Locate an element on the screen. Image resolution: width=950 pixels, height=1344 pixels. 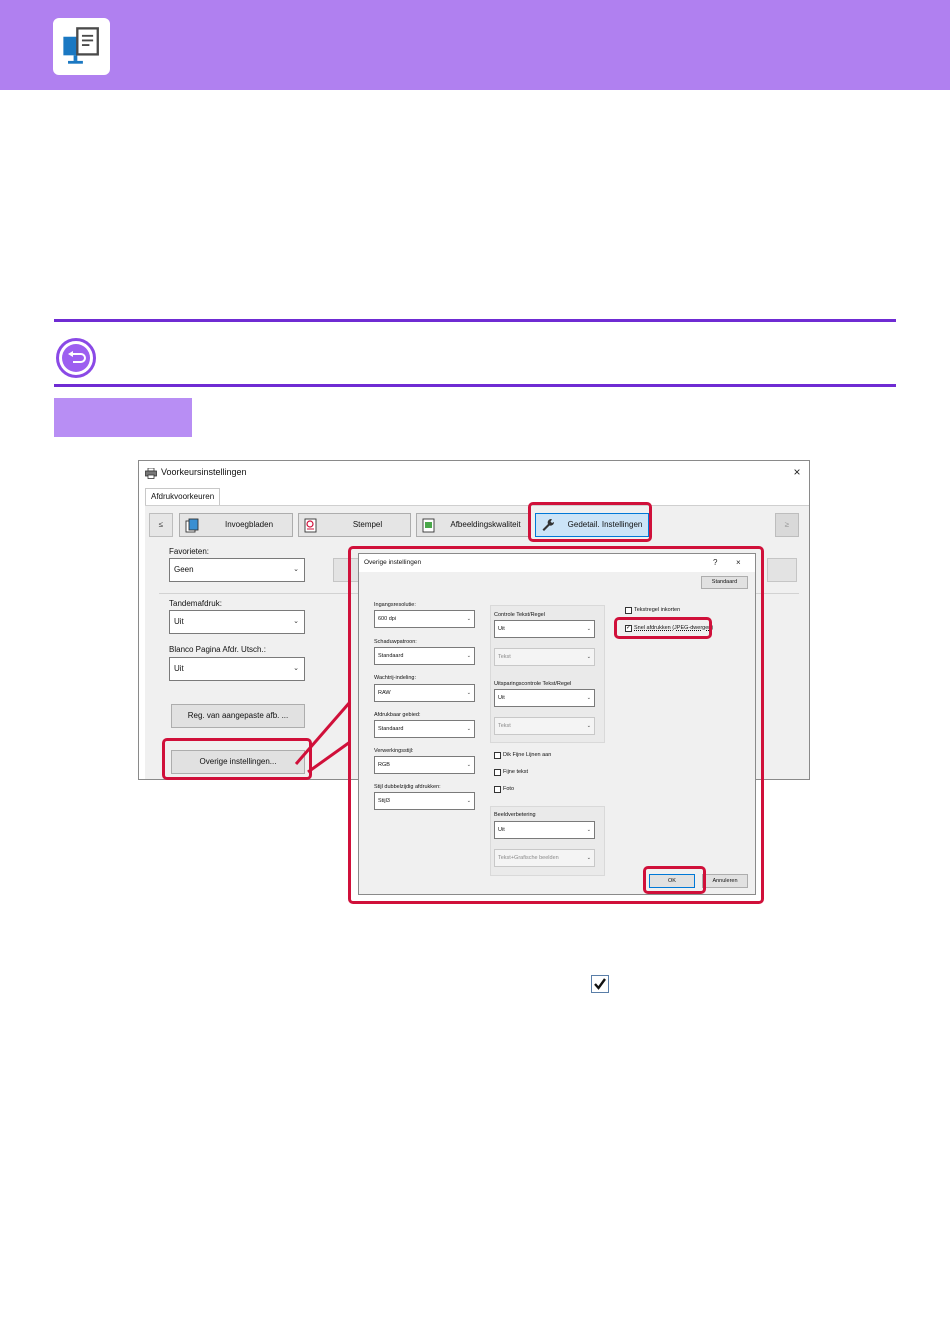
fijne-tekst-label: Fijne tekst is located at coordinates (516, 772).